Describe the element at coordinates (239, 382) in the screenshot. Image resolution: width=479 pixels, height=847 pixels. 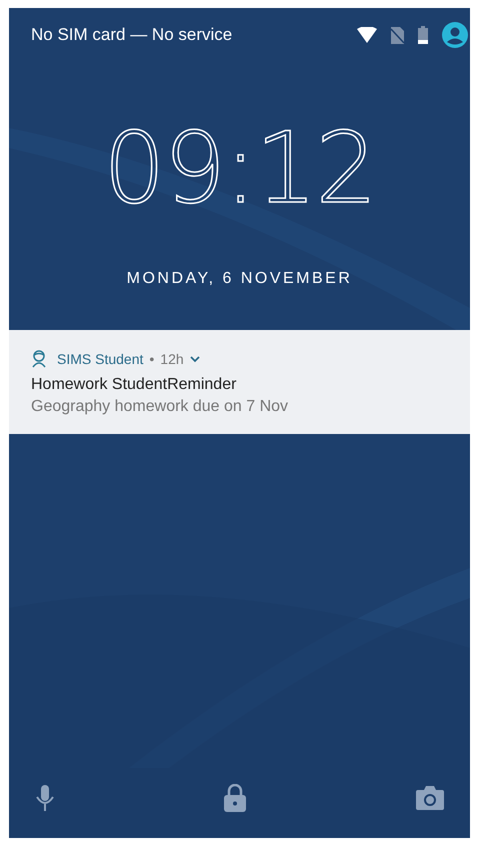
I see `notification-card: SIMS Student • 12h Homework StudentReminder Geography homework due on 7 Nov` at that location.